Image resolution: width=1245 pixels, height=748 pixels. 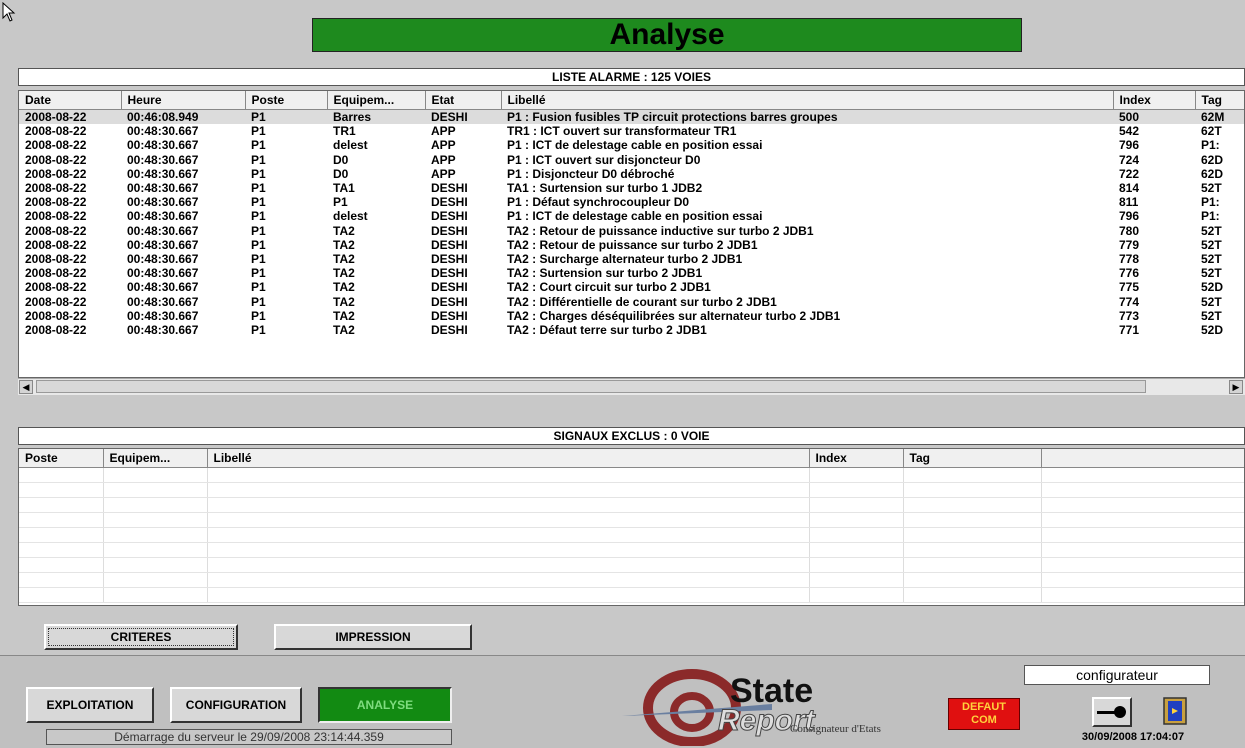 I want to click on excluded-column-header: Tag, so click(x=972, y=458).